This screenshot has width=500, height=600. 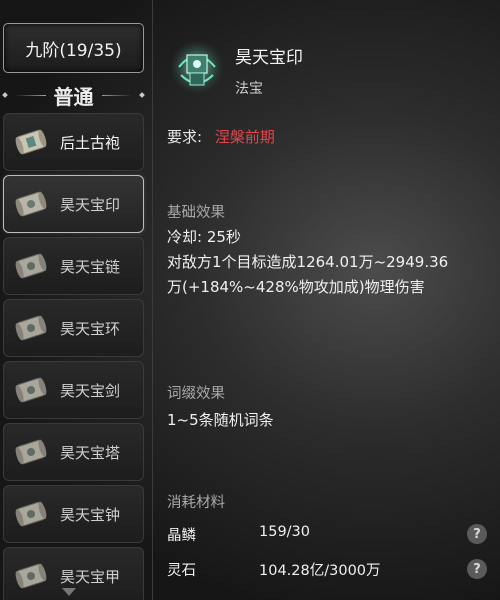 What do you see at coordinates (181, 571) in the screenshot?
I see `material-name: 灵石` at bounding box center [181, 571].